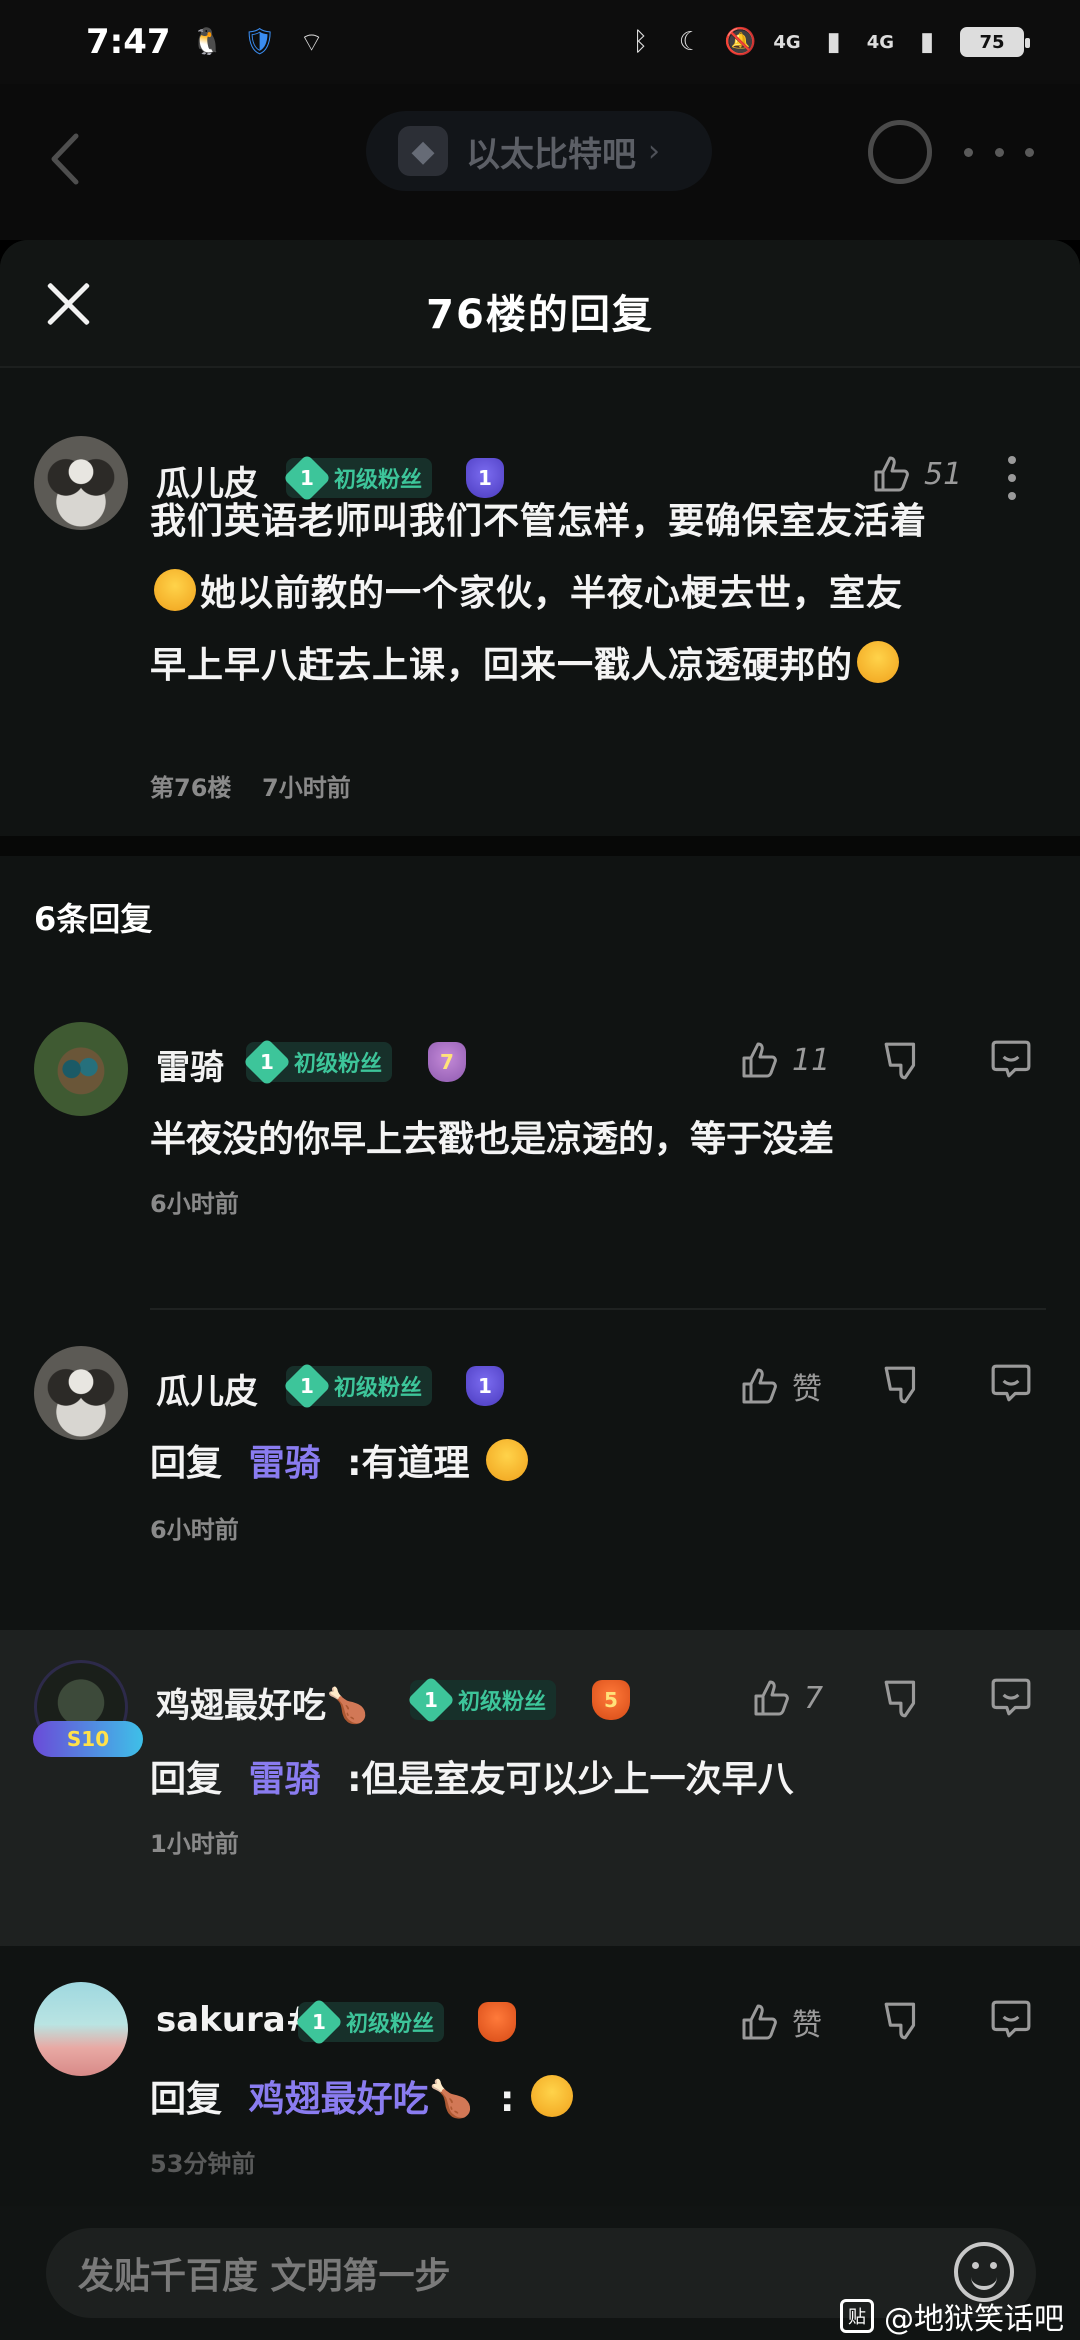  I want to click on qq-icon: 🐧, so click(207, 42).